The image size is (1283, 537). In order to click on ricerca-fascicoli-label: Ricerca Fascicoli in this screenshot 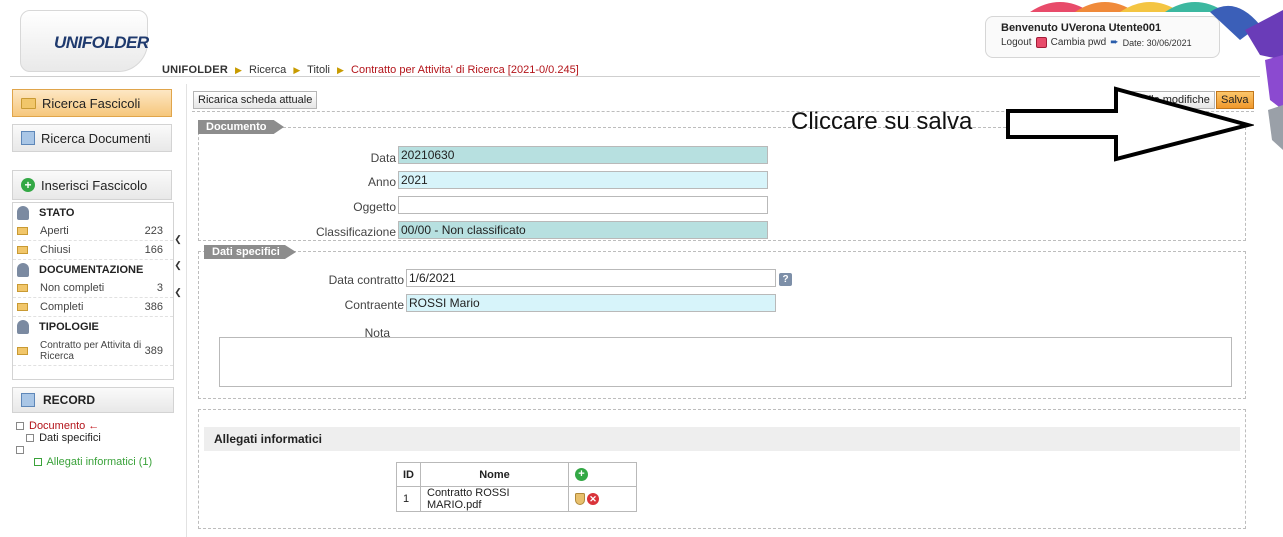, I will do `click(91, 103)`.